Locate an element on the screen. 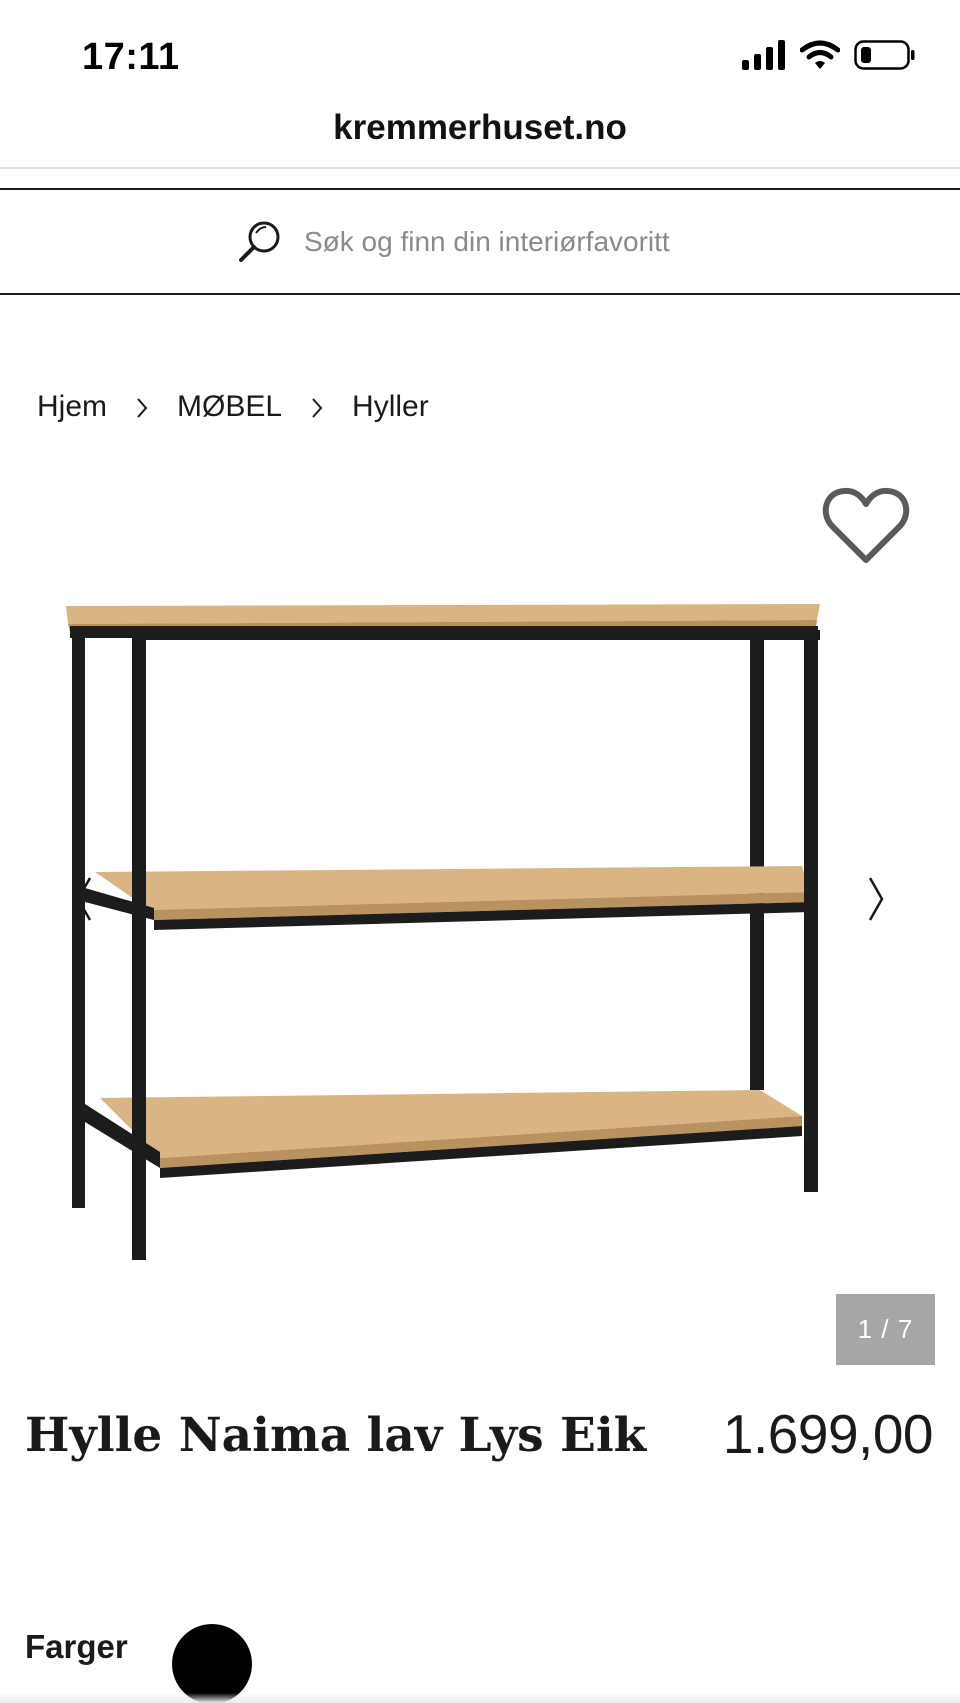 The height and width of the screenshot is (1703, 960). status-icons is located at coordinates (829, 55).